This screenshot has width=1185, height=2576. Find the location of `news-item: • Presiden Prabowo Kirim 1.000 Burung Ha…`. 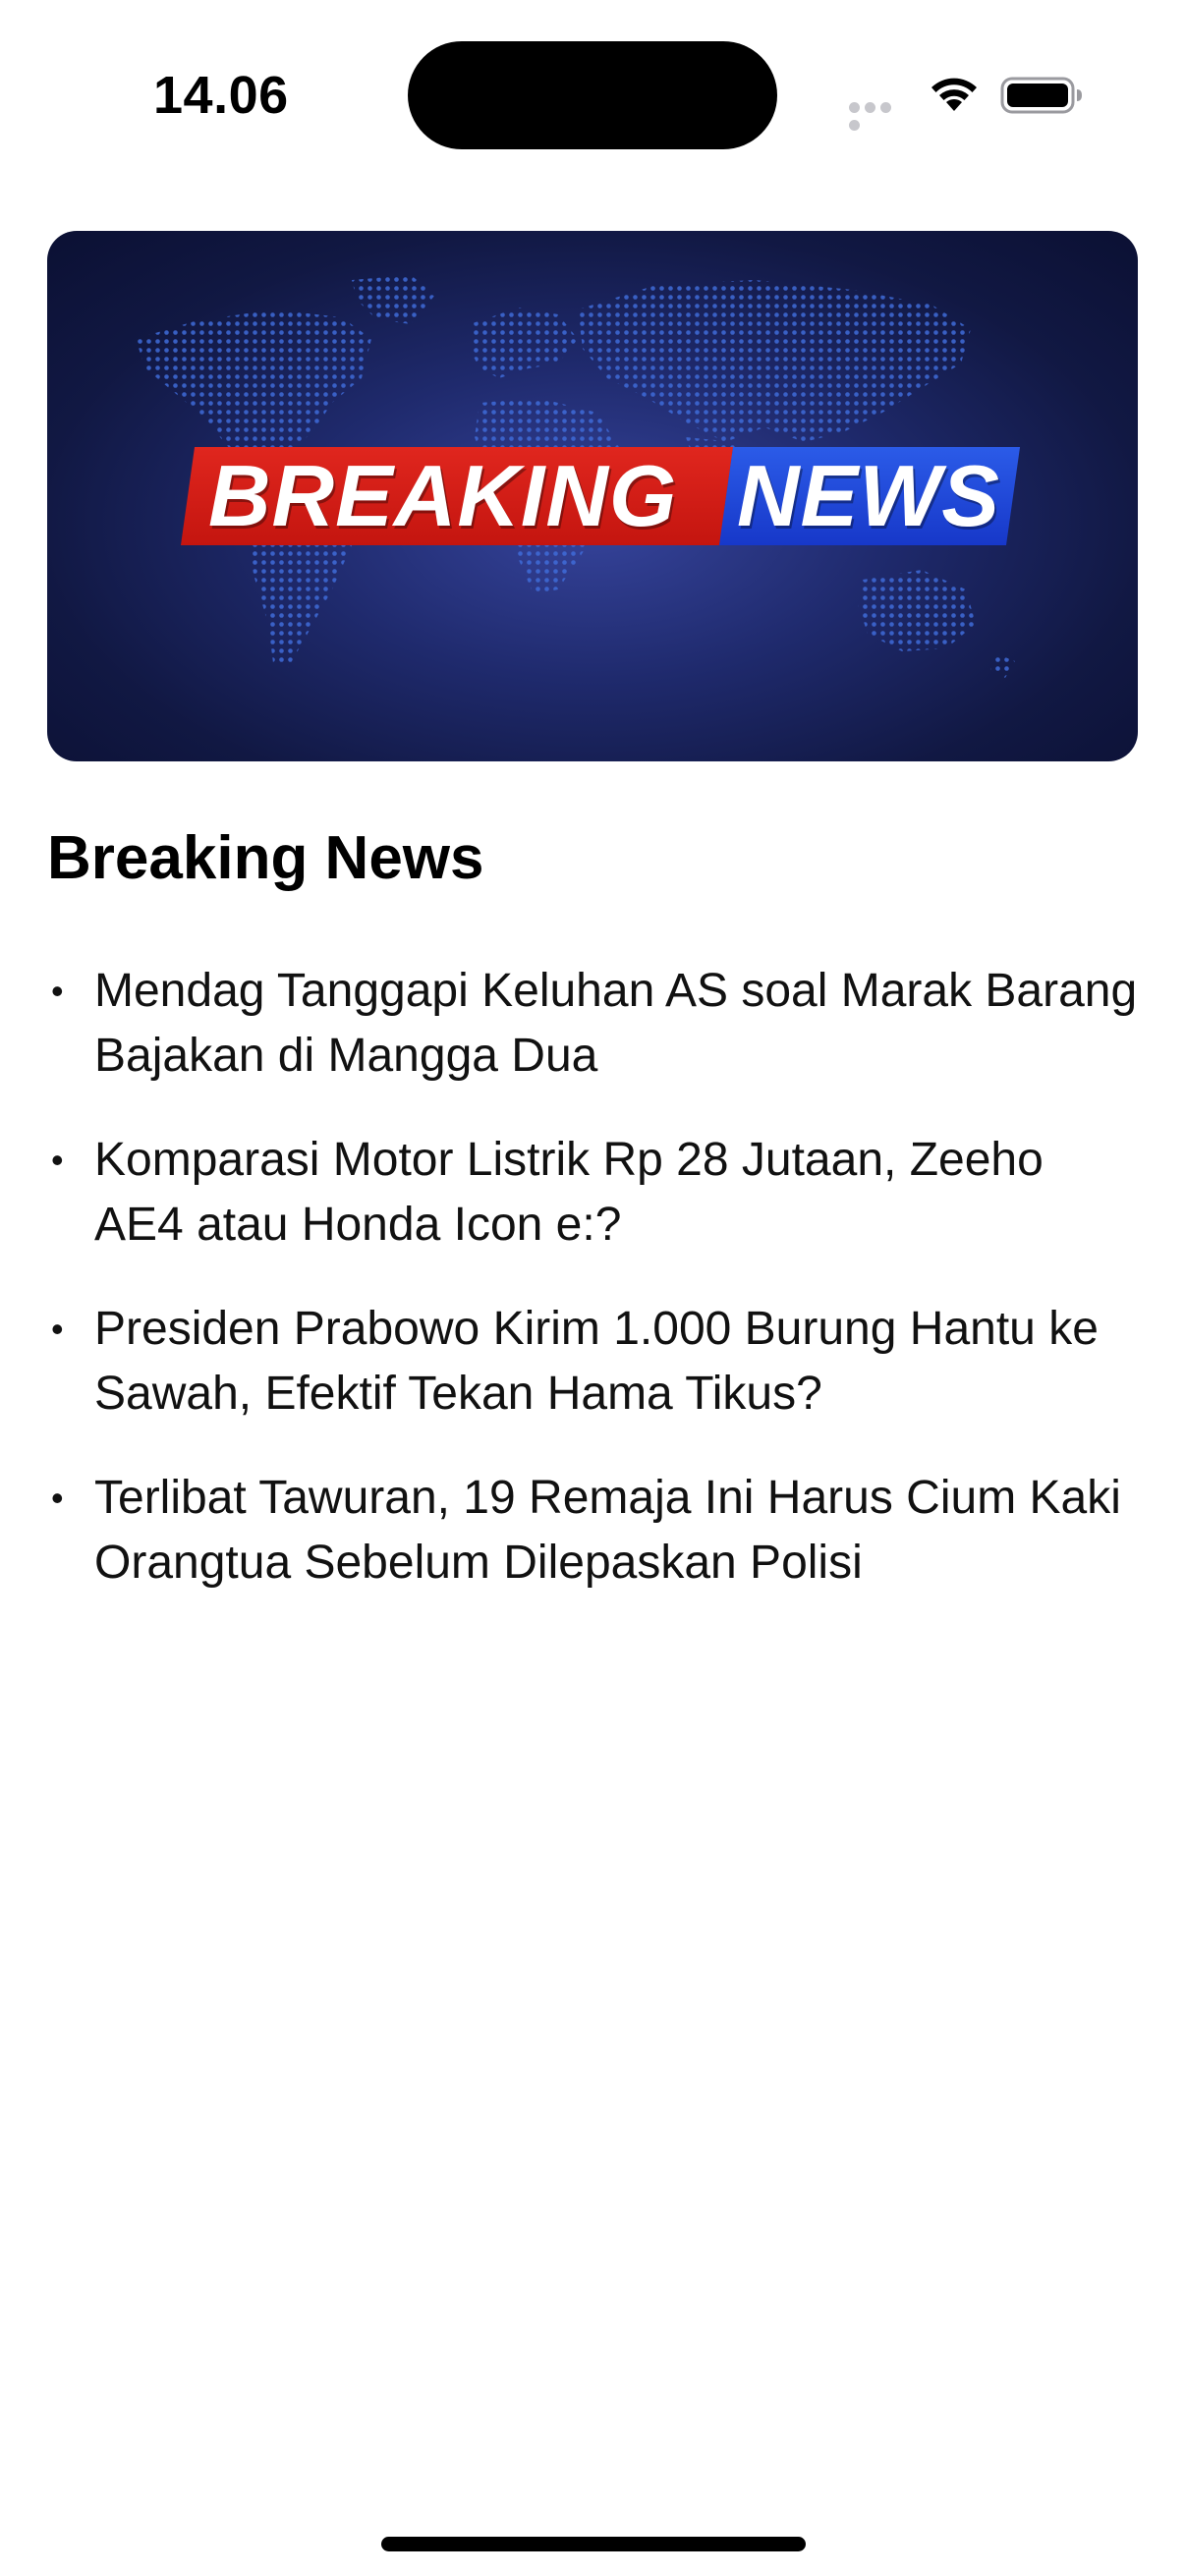

news-item: • Presiden Prabowo Kirim 1.000 Burung Ha… is located at coordinates (592, 1362).